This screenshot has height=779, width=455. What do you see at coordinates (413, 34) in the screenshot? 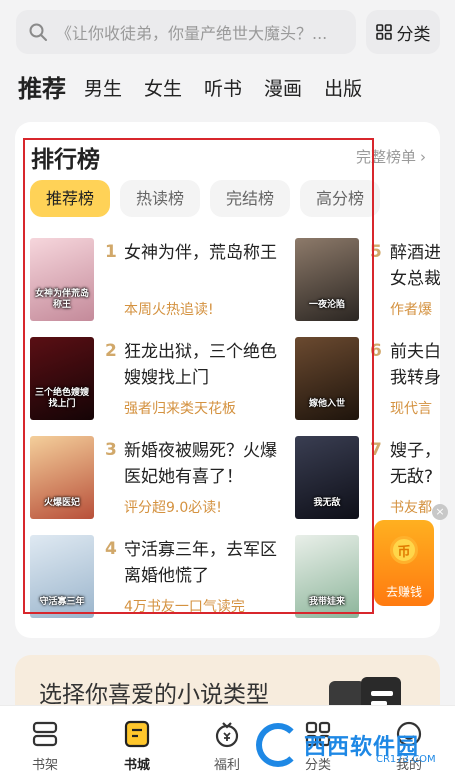
I see `category-button-label: 分类` at bounding box center [413, 34].